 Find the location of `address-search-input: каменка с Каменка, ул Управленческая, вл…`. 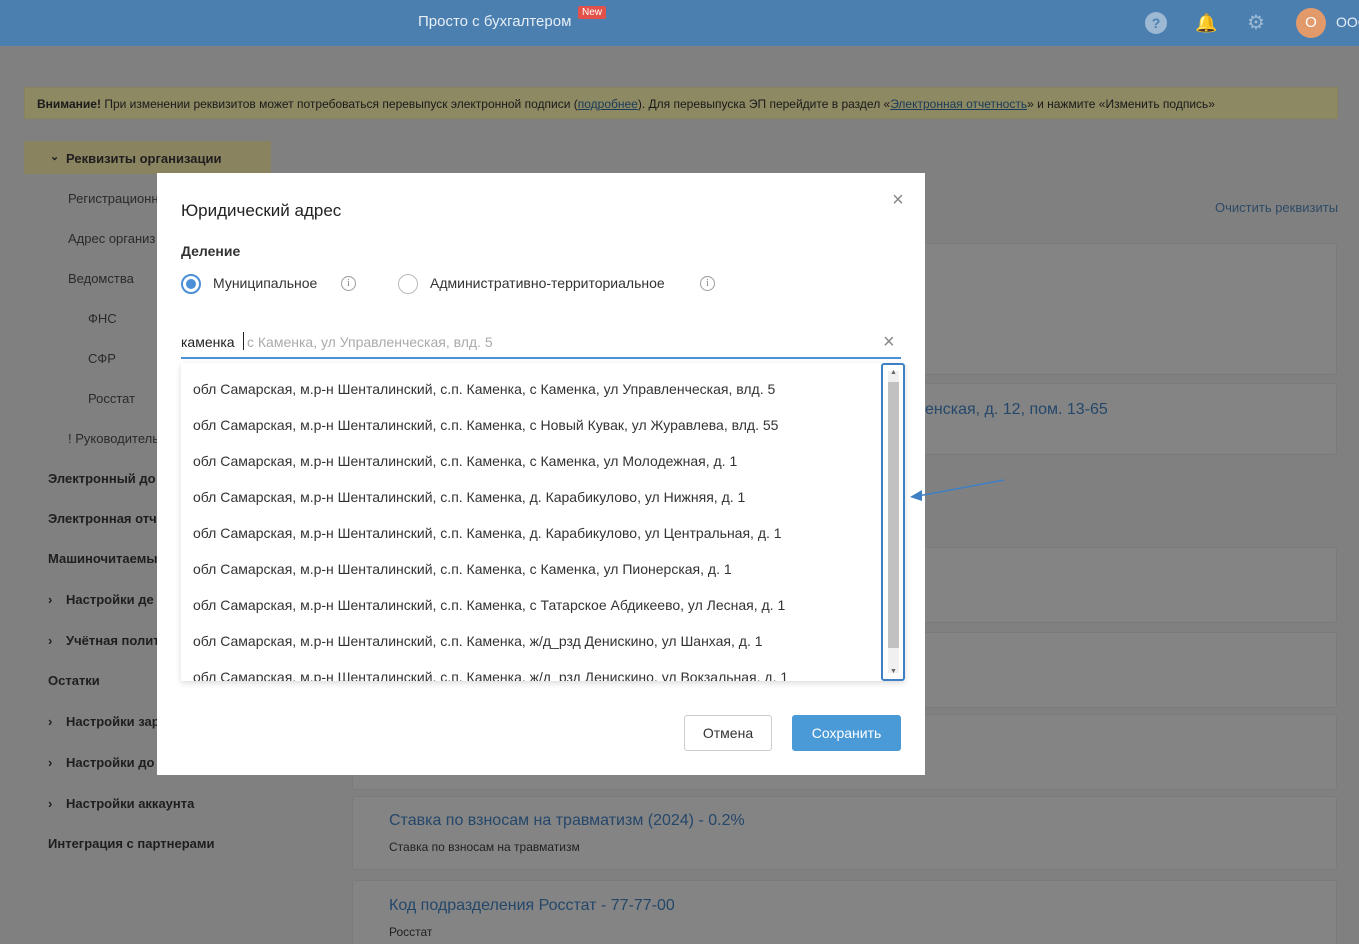

address-search-input: каменка с Каменка, ул Управленческая, вл… is located at coordinates (541, 344).